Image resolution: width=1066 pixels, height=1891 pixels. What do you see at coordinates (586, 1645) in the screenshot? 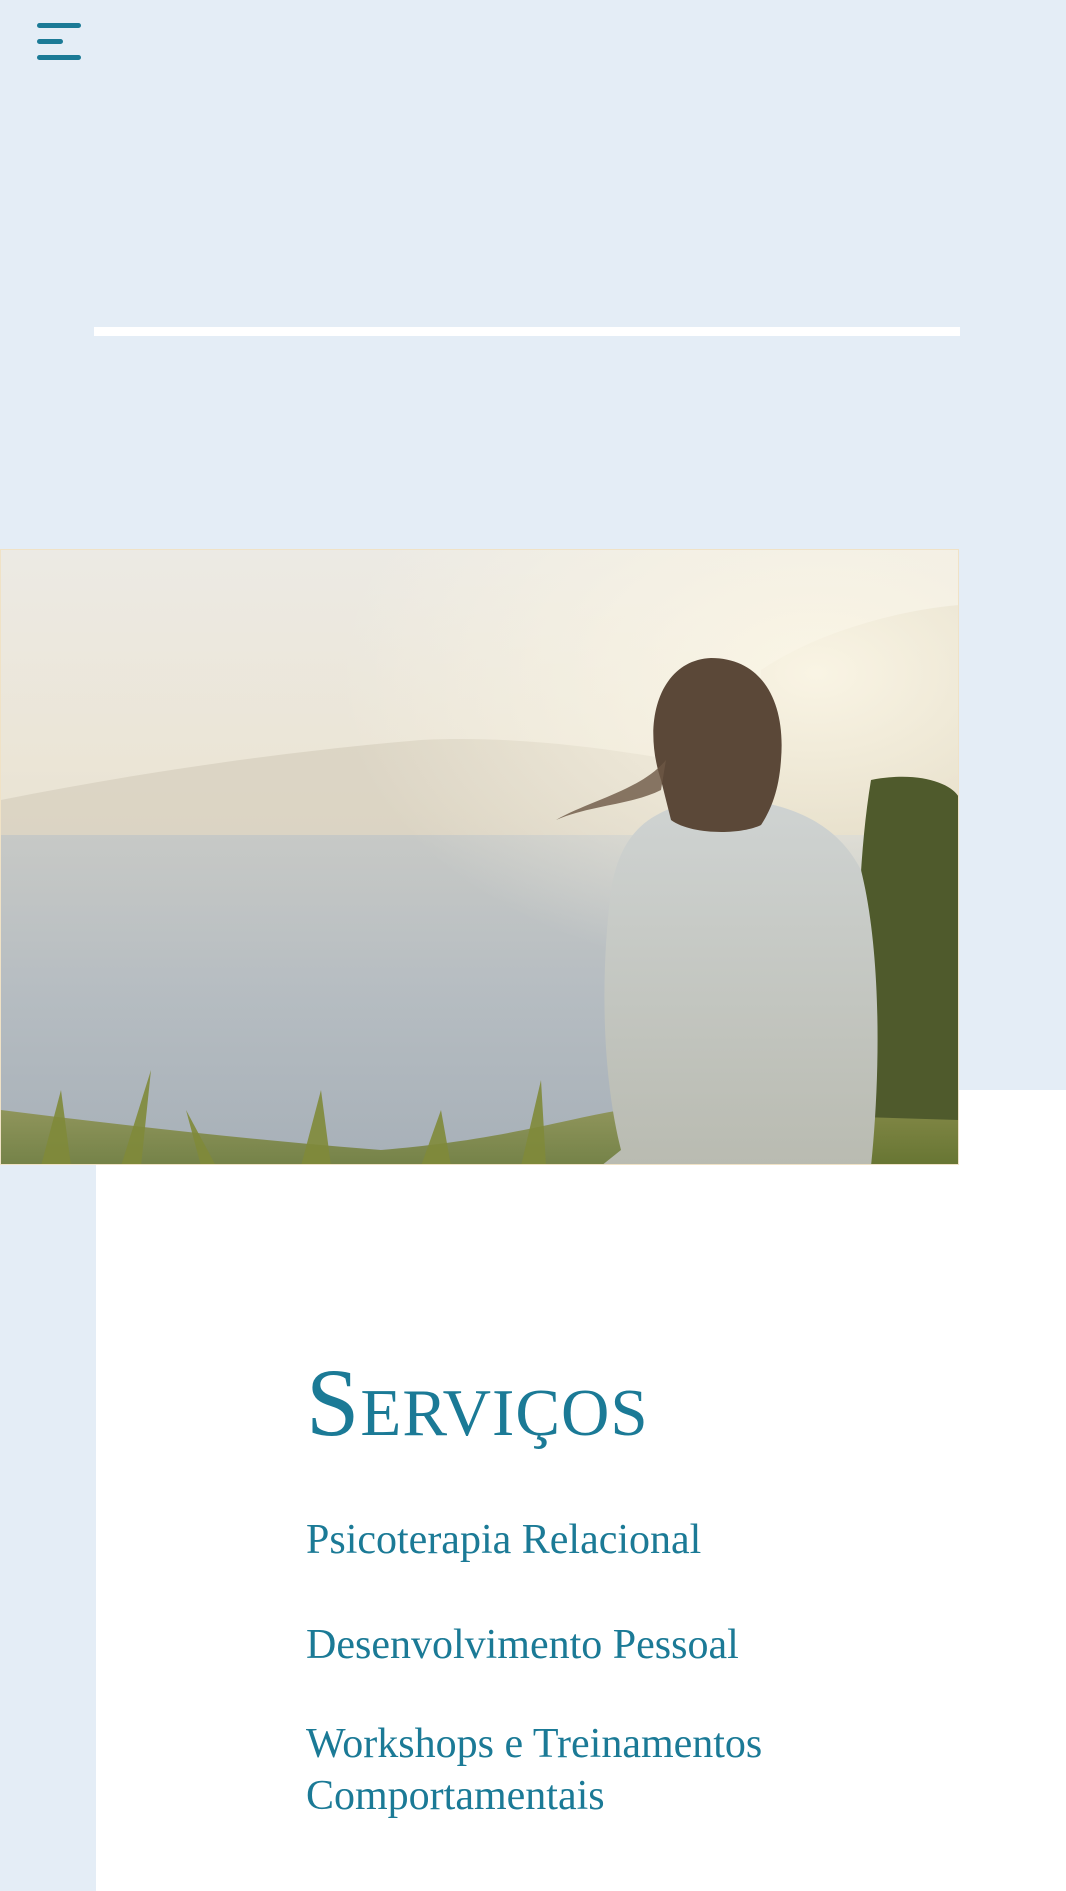
I see `service-item-desenvolvimento: Desenvolvimento Pessoal` at bounding box center [586, 1645].